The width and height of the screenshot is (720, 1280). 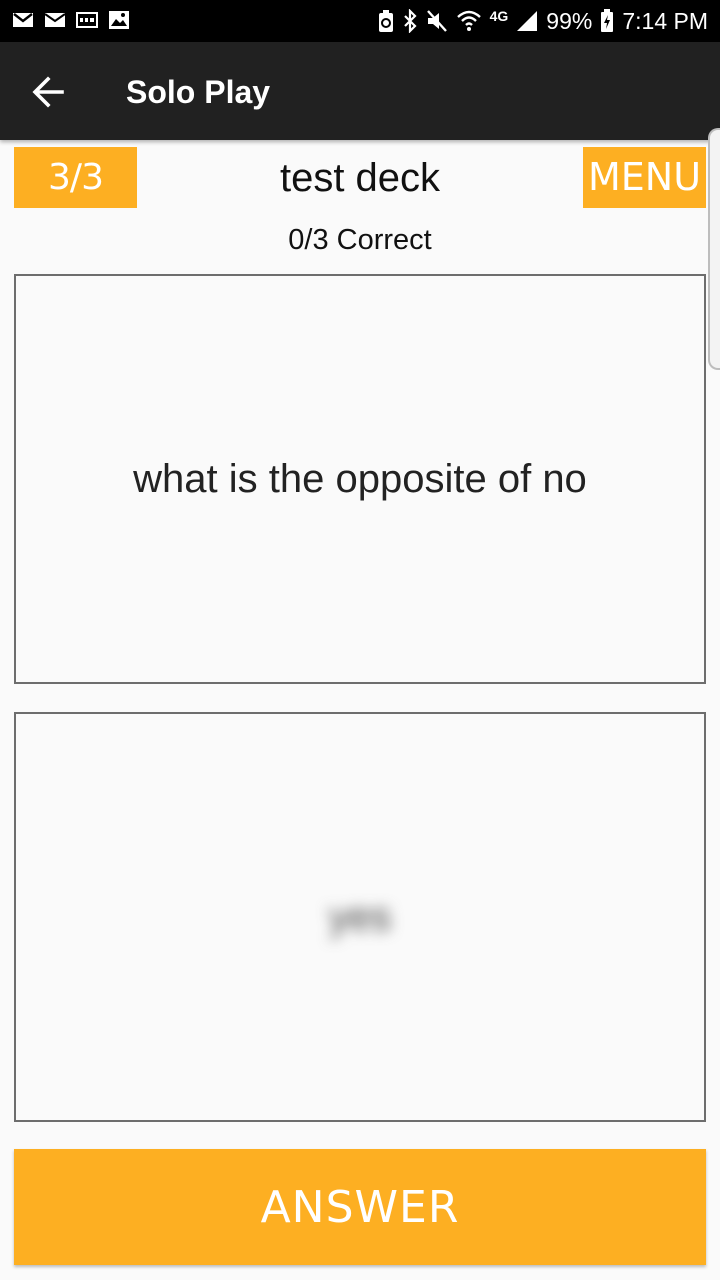 I want to click on score-text: 0/3 Correct, so click(x=360, y=240).